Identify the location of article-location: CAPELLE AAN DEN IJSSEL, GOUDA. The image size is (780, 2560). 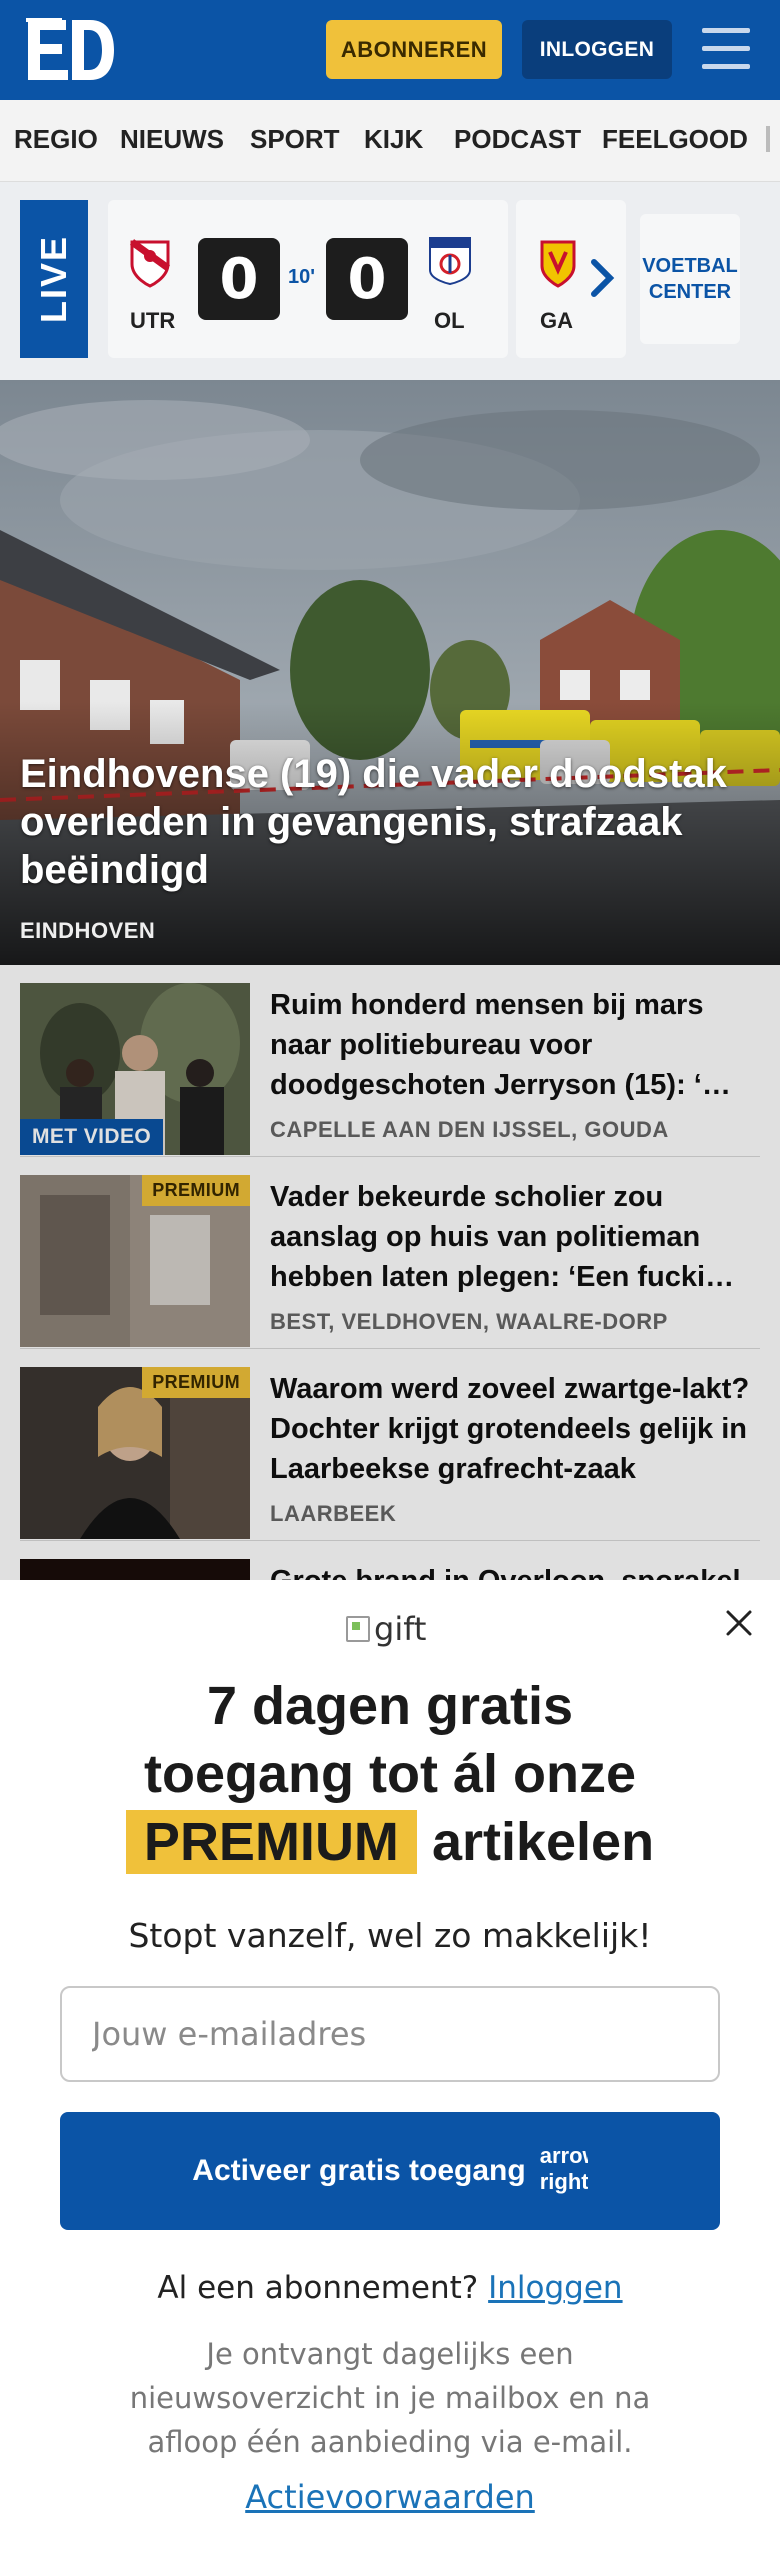
(469, 1129).